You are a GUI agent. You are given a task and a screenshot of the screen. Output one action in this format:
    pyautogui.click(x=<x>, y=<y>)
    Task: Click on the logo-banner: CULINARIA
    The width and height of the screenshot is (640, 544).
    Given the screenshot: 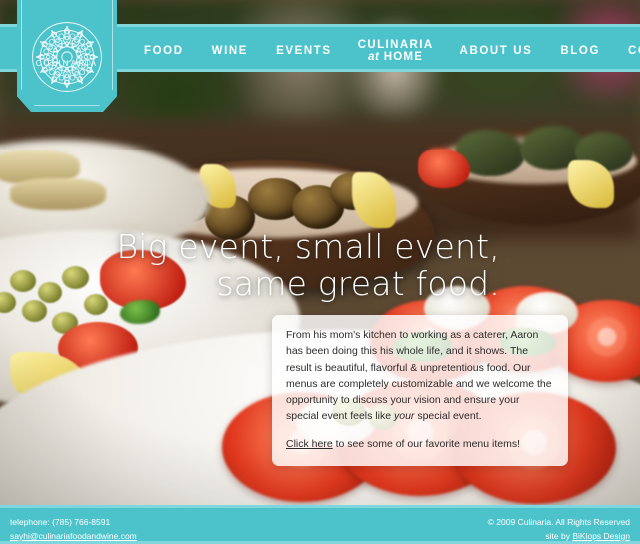 What is the action you would take?
    pyautogui.click(x=67, y=56)
    